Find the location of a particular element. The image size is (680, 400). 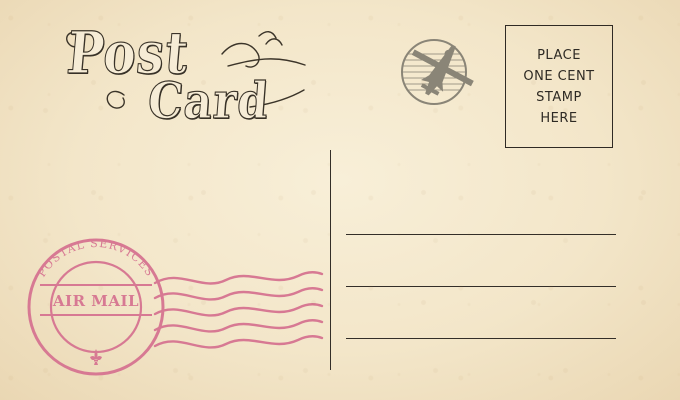

upper-curl is located at coordinates (267, 35).